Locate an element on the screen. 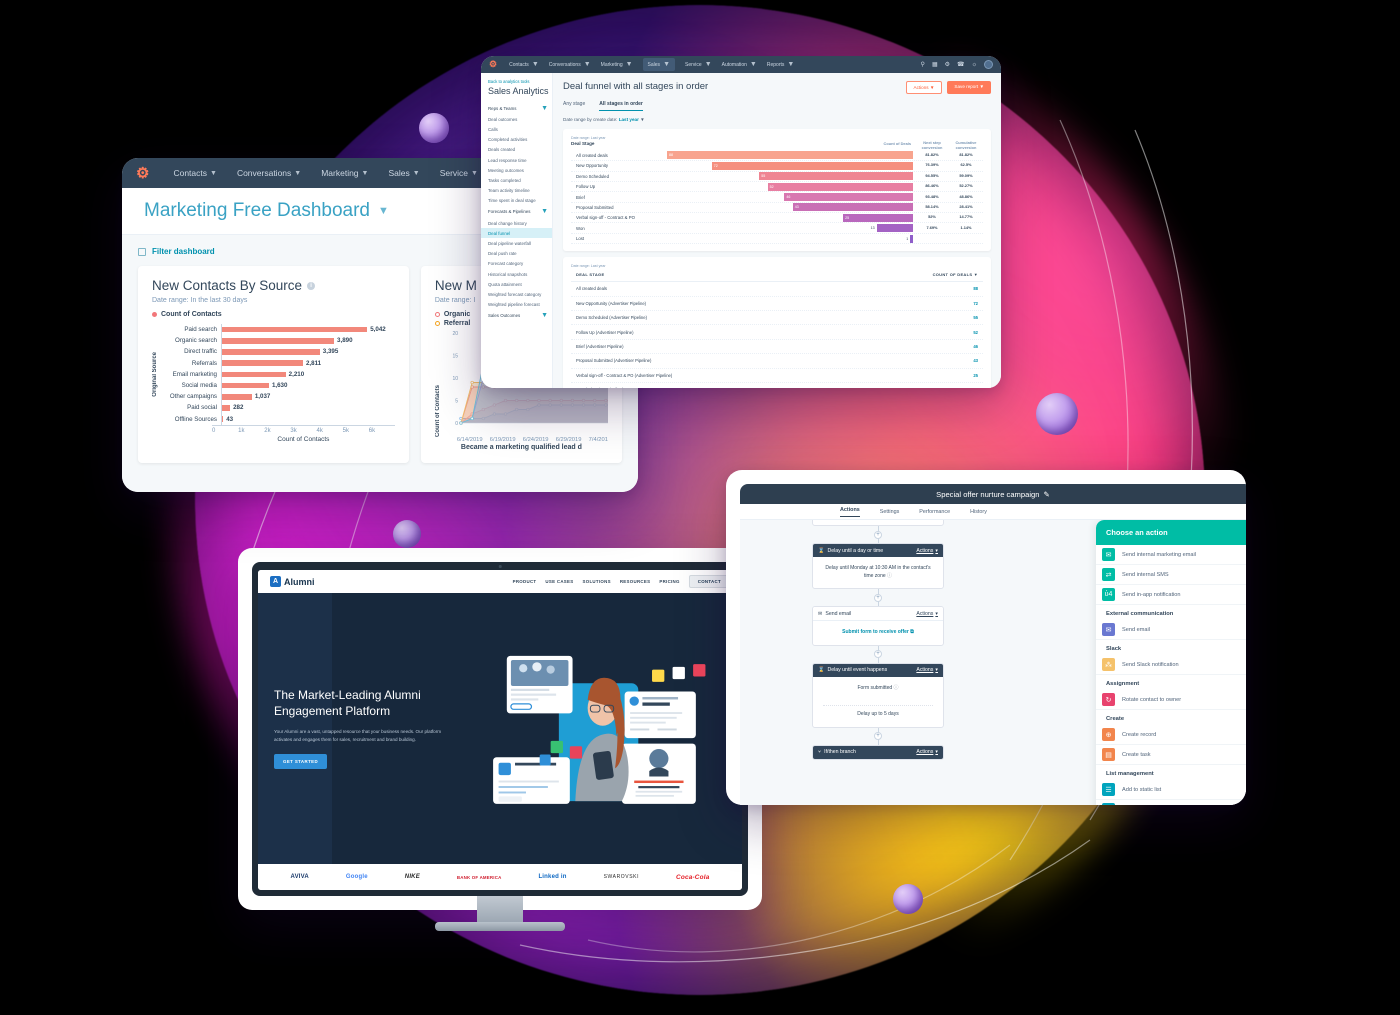  action-item-send-internal-sms: ⇄ Send internal SMS is located at coordinates (1171, 575).